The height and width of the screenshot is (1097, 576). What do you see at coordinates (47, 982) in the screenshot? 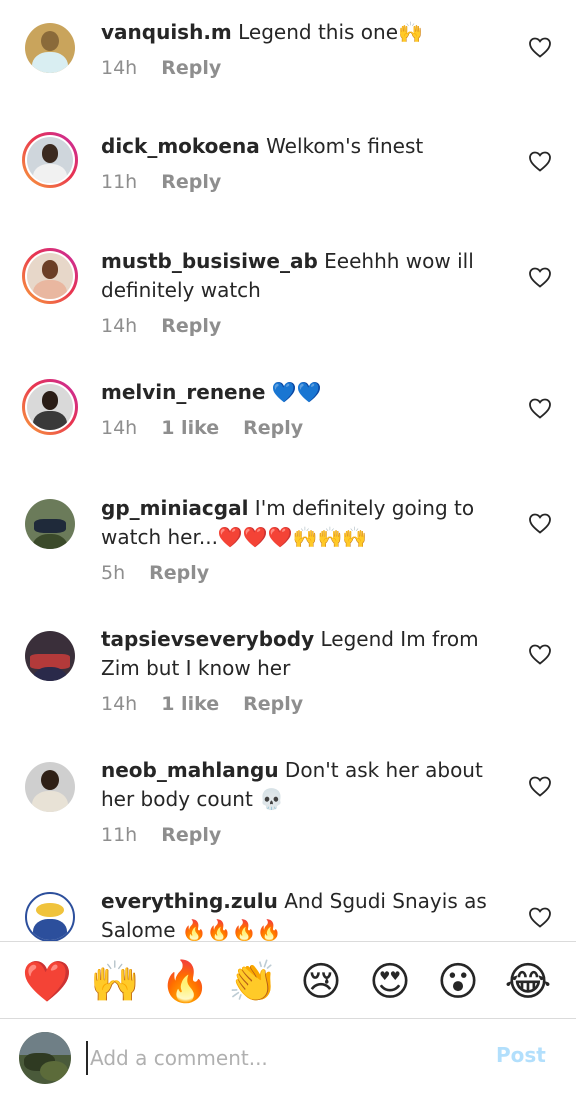
I see `heart-reaction-button: ❤️` at bounding box center [47, 982].